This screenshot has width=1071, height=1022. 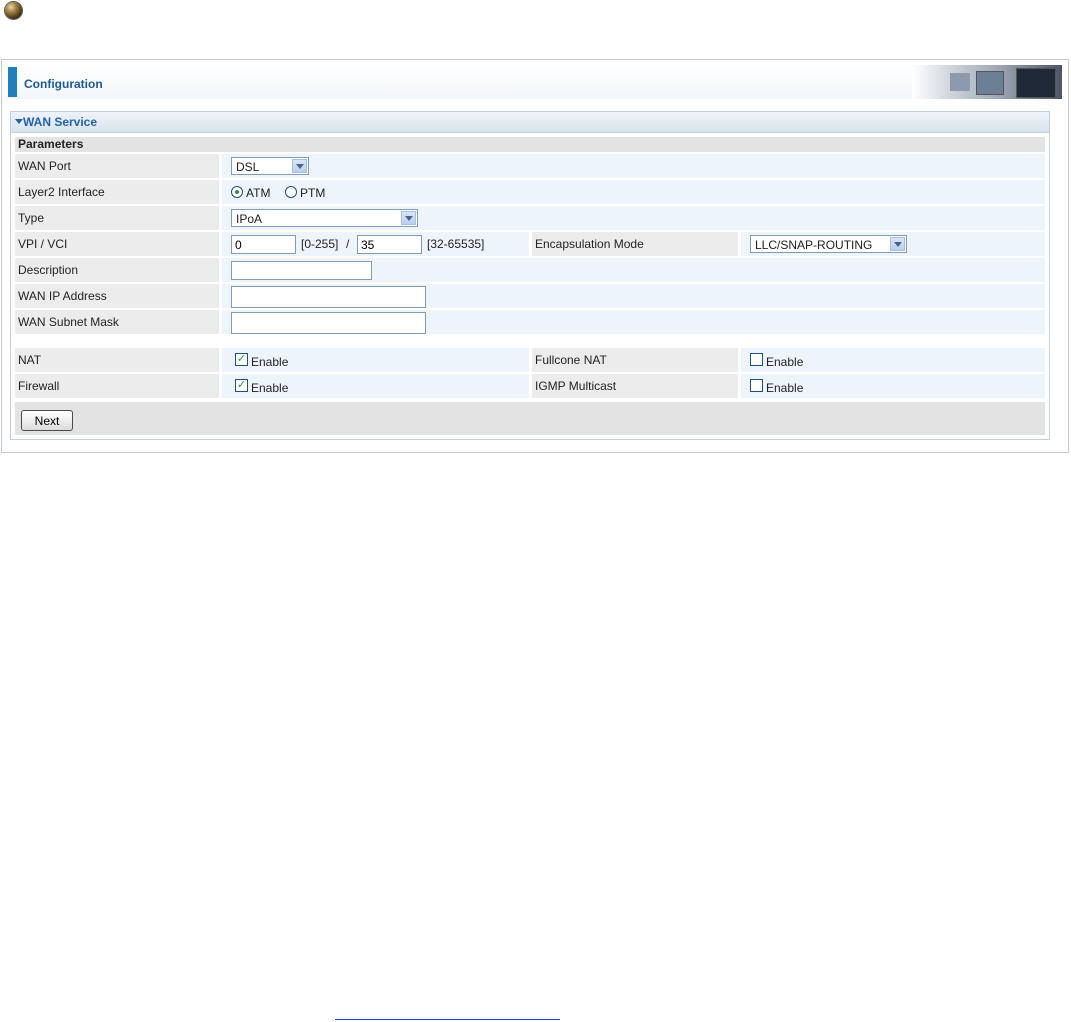 What do you see at coordinates (237, 192) in the screenshot?
I see `radio-atm` at bounding box center [237, 192].